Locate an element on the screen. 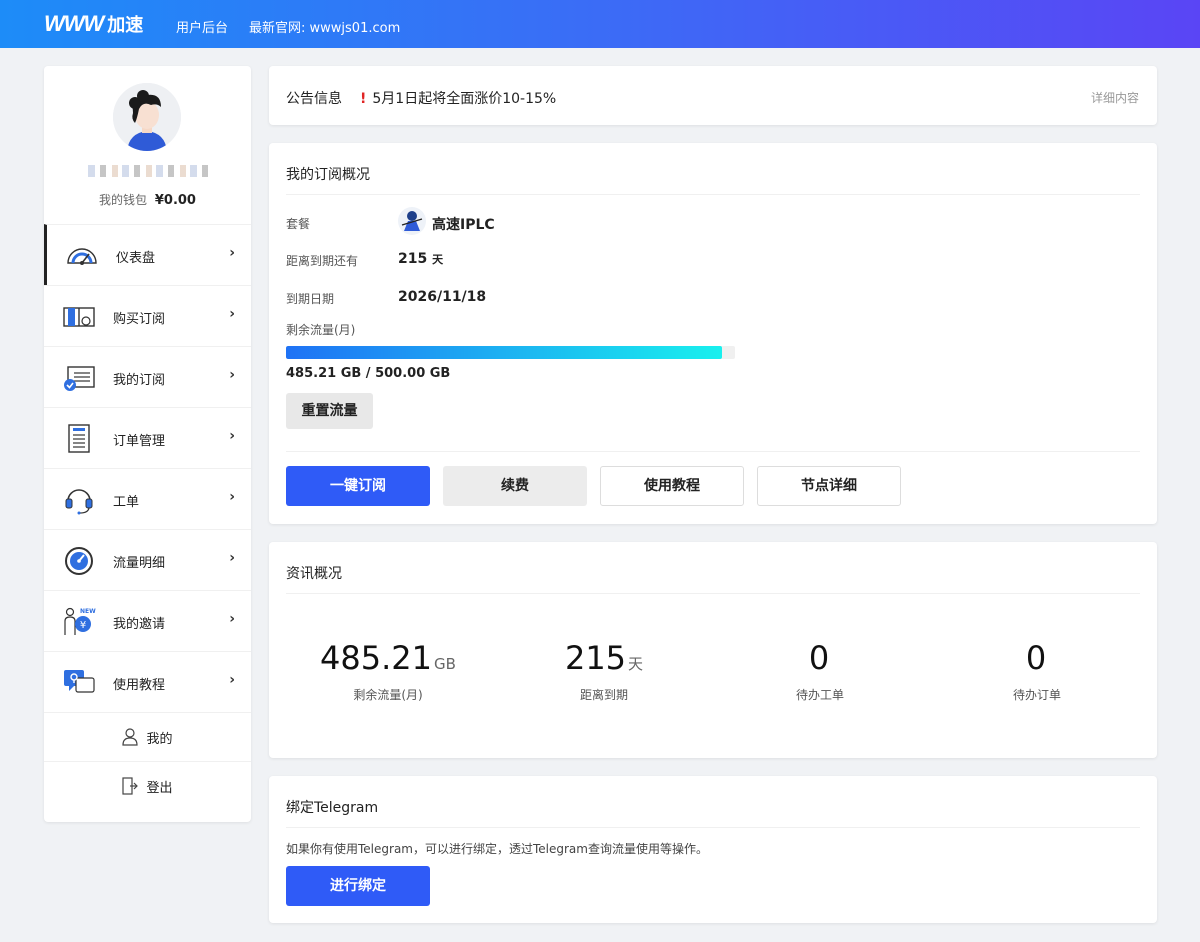  bind-telegram-button: 进行绑定 is located at coordinates (358, 886).